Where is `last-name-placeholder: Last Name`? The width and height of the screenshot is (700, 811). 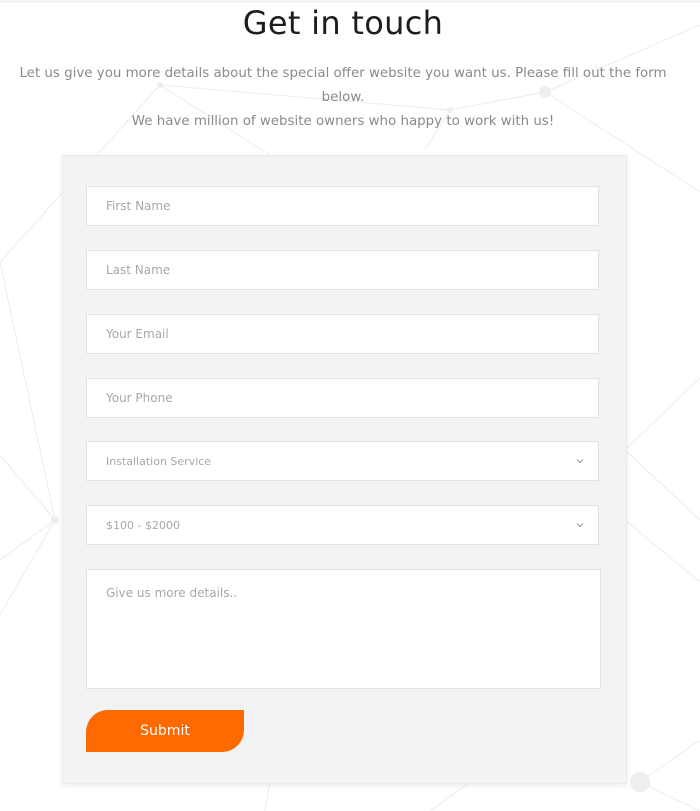 last-name-placeholder: Last Name is located at coordinates (138, 270).